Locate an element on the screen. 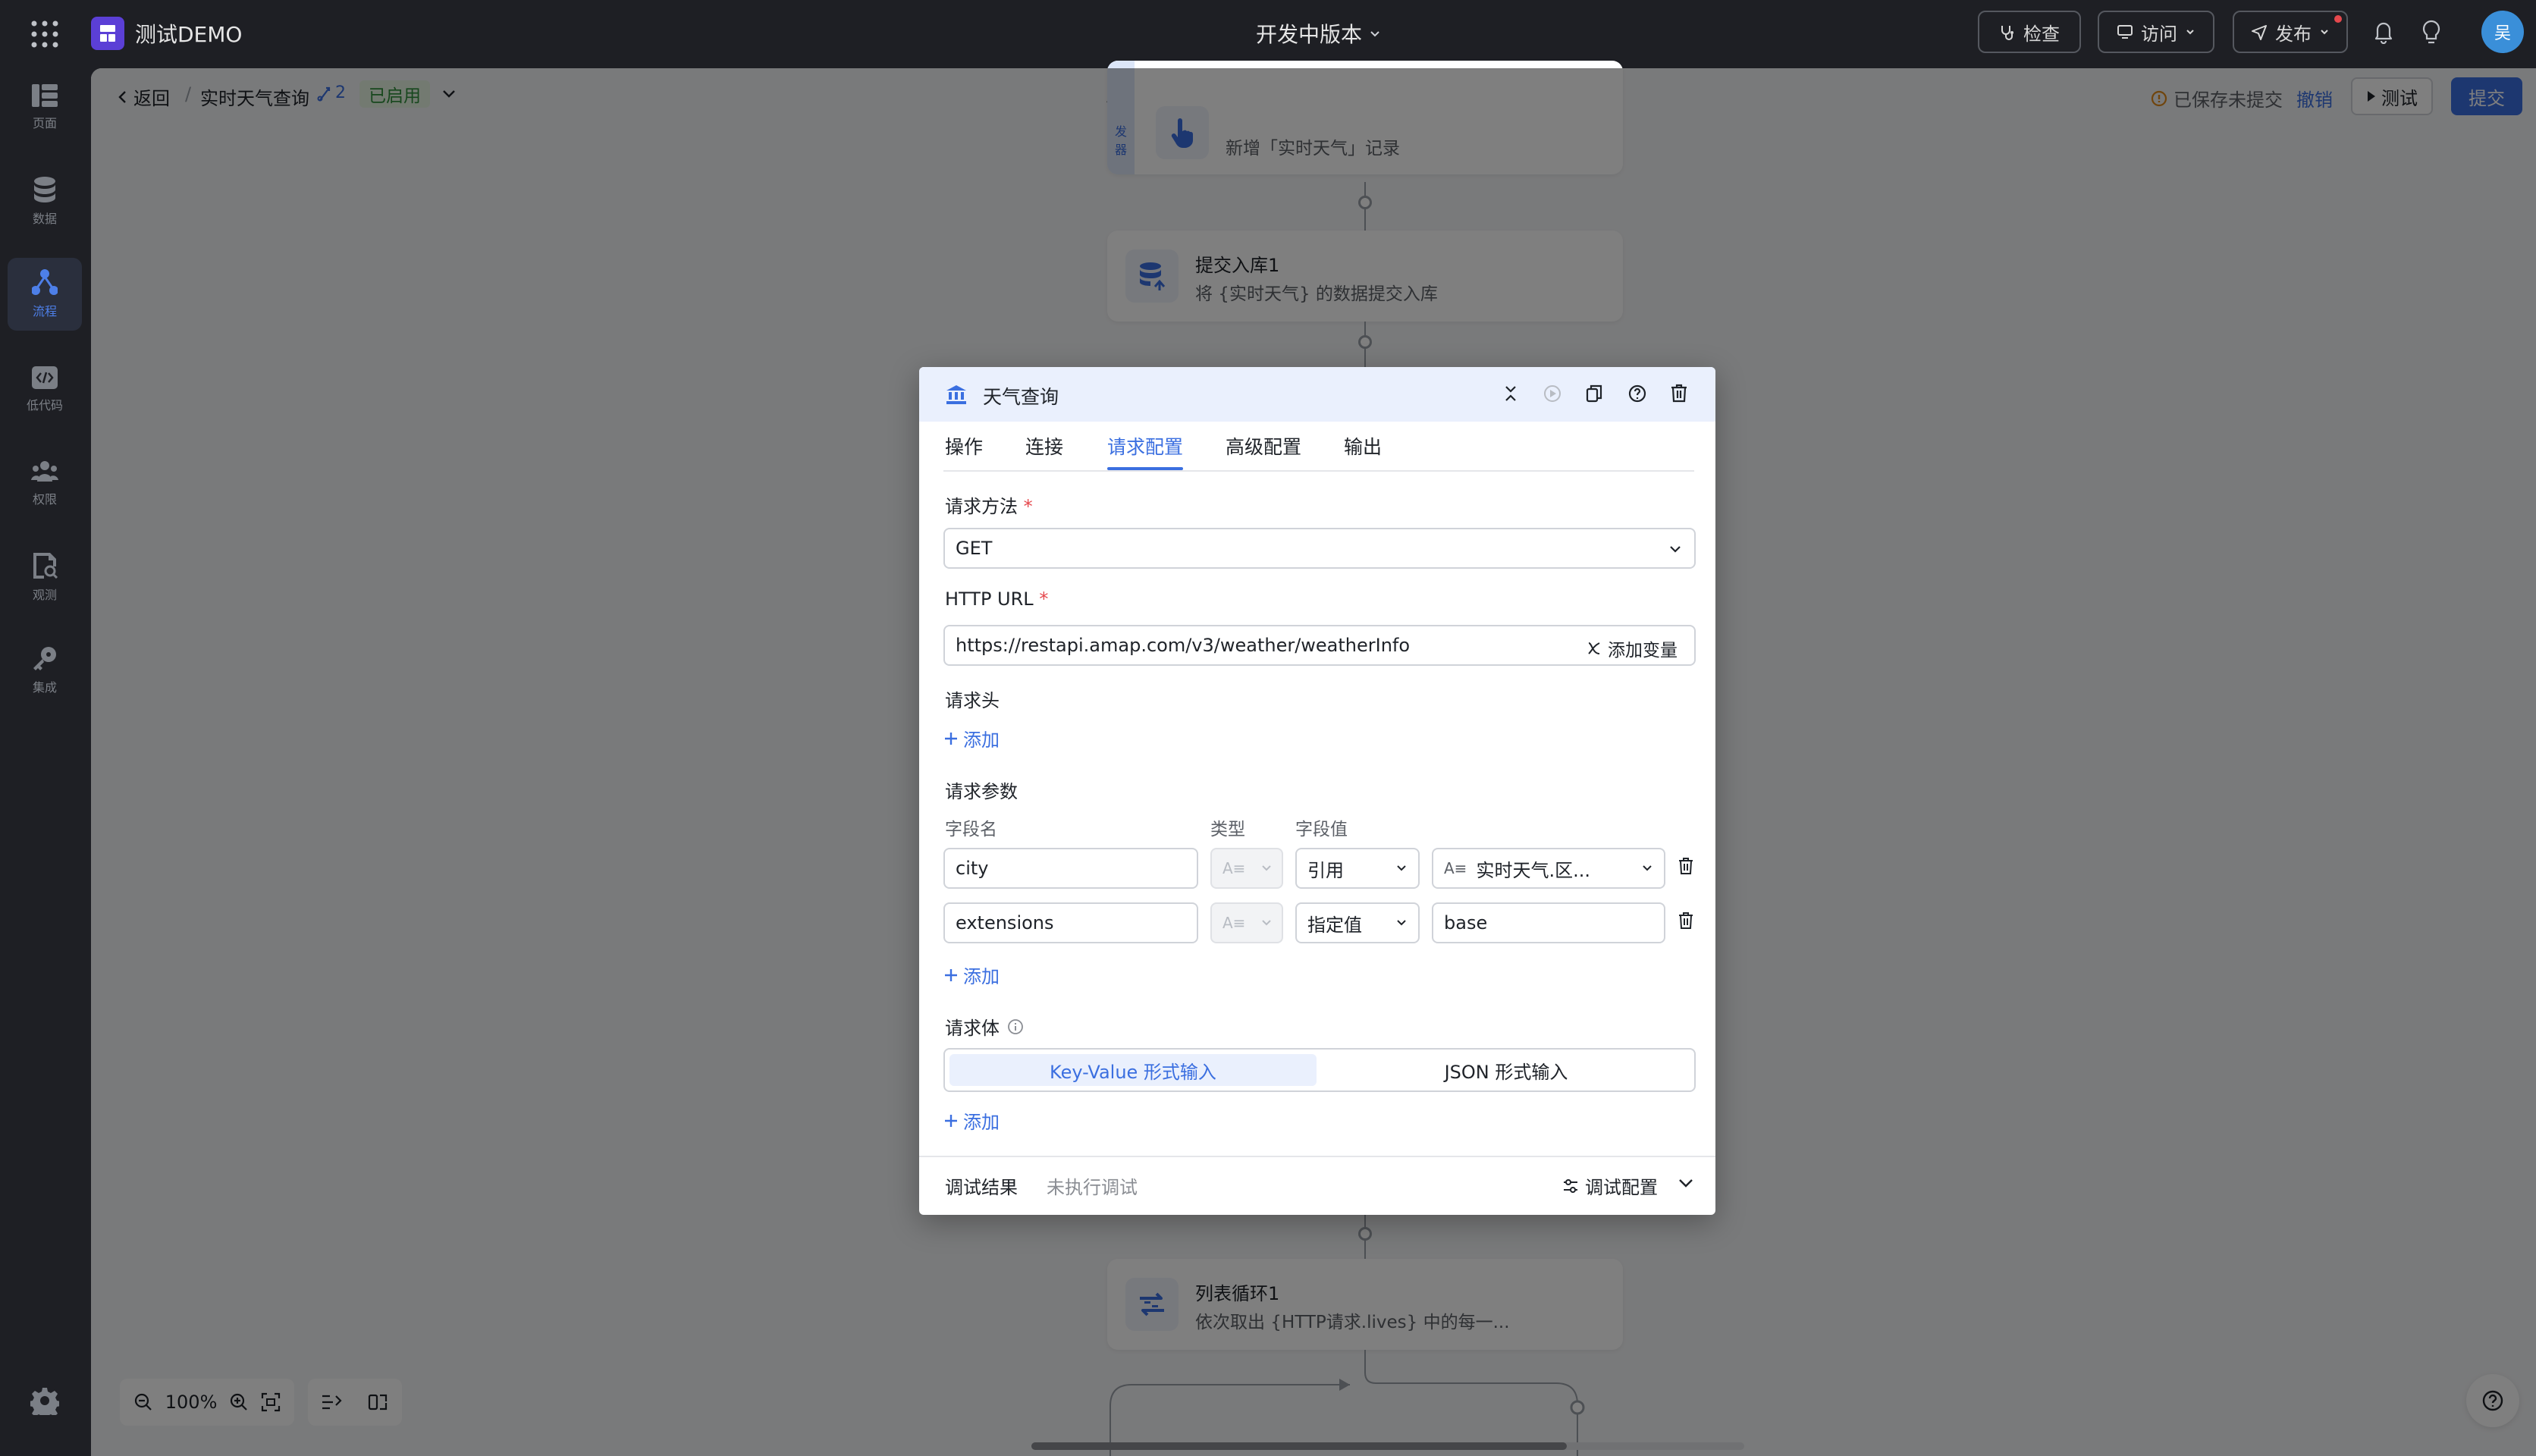 The image size is (2536, 1456). tab-request-config: 请求配置 is located at coordinates (1145, 446).